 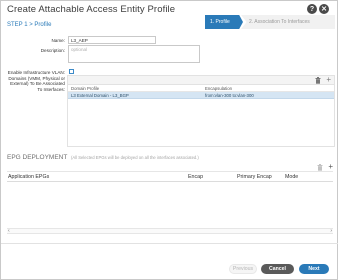 What do you see at coordinates (201, 88) in the screenshot?
I see `domains-table-header: Domain Profile Encapsulation` at bounding box center [201, 88].